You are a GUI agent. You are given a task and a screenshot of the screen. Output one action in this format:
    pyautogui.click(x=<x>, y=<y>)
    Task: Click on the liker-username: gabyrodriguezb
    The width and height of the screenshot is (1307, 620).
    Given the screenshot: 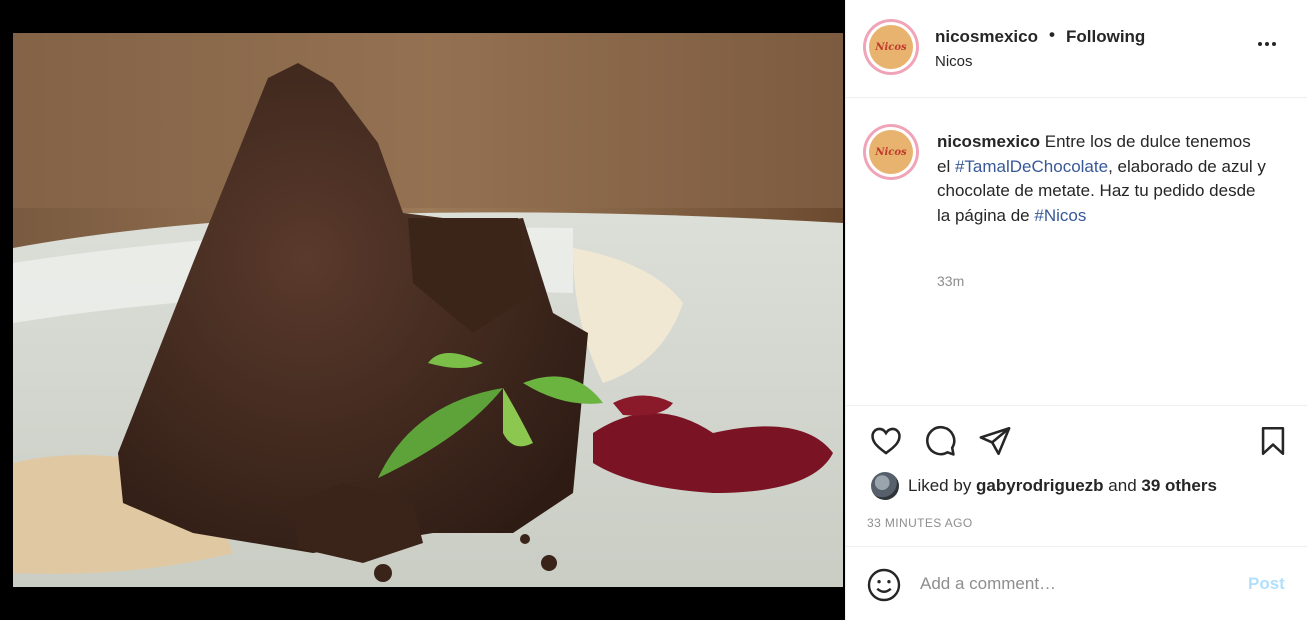 What is the action you would take?
    pyautogui.click(x=1040, y=485)
    